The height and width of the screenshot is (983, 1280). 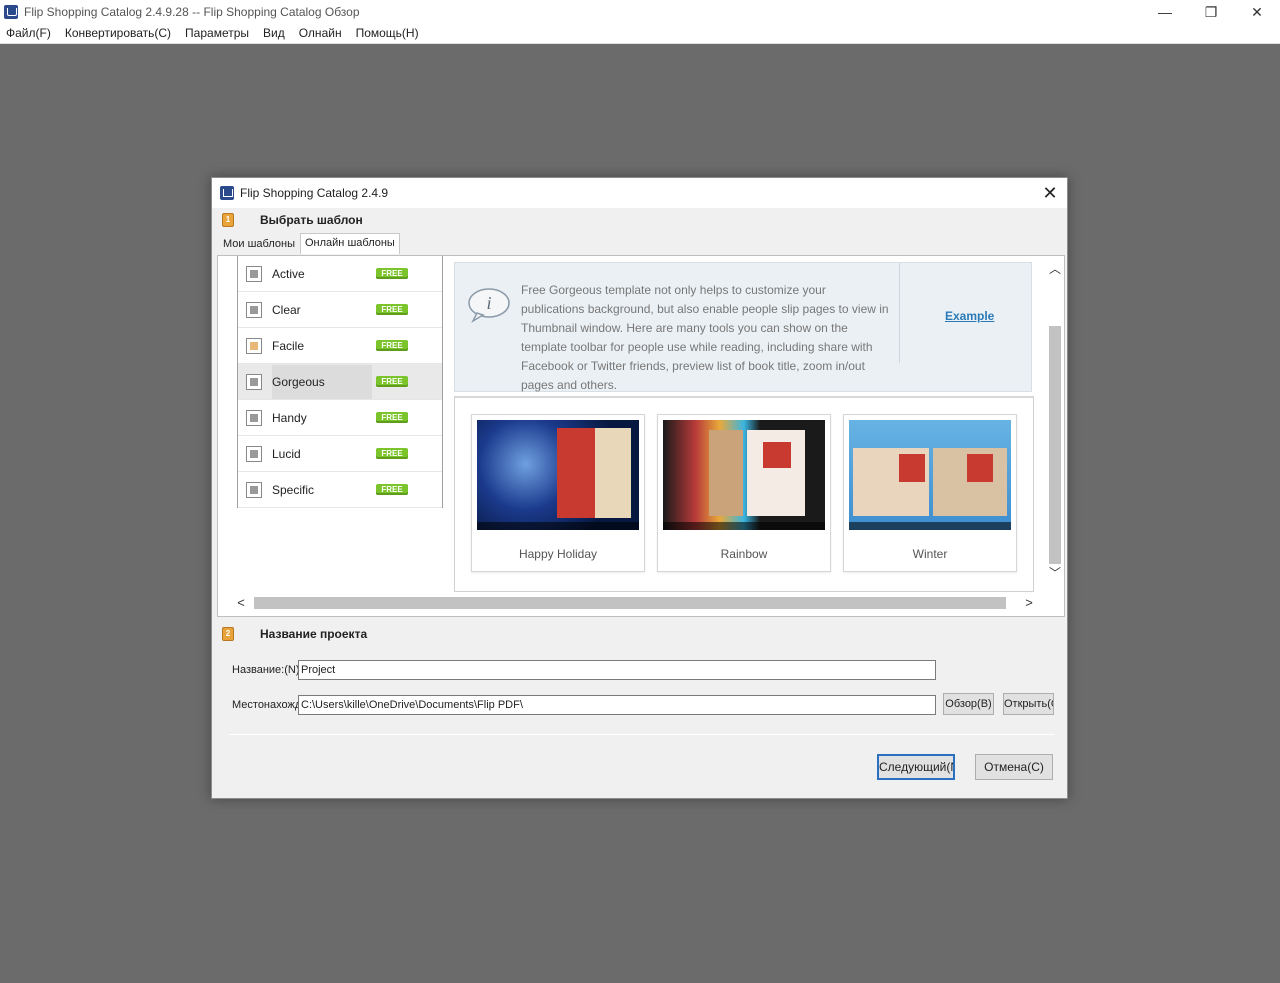 I want to click on step2-label: Название проекта, so click(x=314, y=634).